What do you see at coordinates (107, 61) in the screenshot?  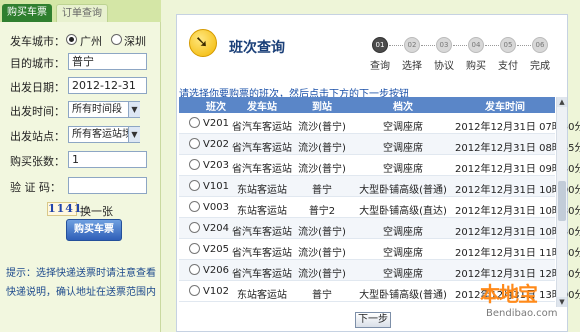 I see `dest-city-input: 普宁` at bounding box center [107, 61].